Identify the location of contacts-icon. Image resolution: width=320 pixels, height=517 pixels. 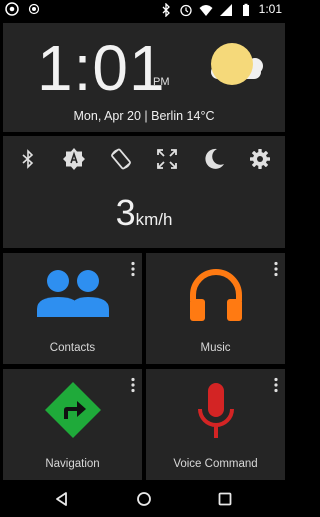
(72, 293).